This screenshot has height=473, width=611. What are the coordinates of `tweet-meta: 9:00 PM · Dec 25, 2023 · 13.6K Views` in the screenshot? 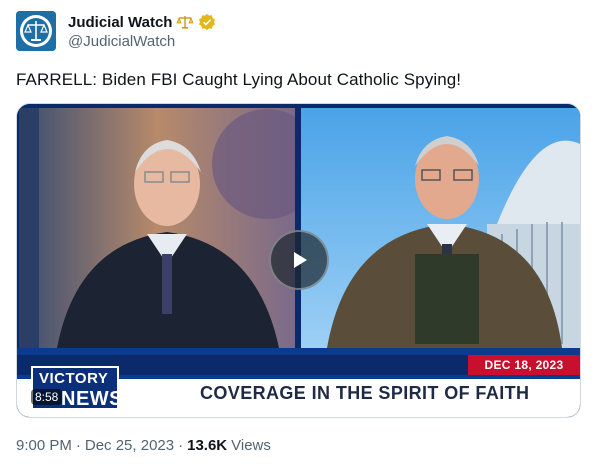 It's located at (143, 445).